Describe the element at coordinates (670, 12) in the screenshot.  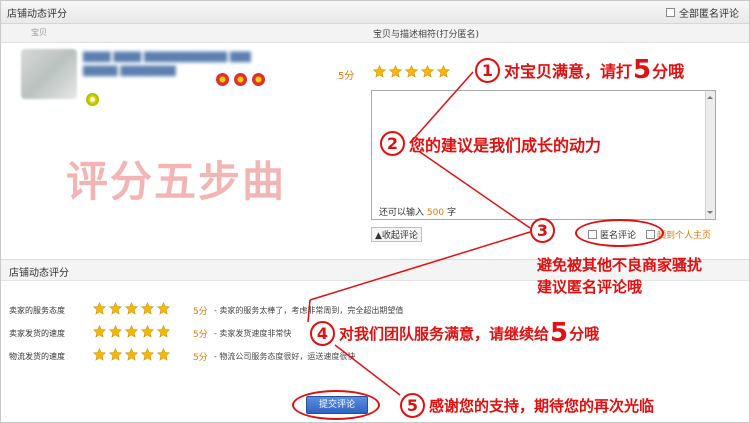
I see `checkbox-icon` at that location.